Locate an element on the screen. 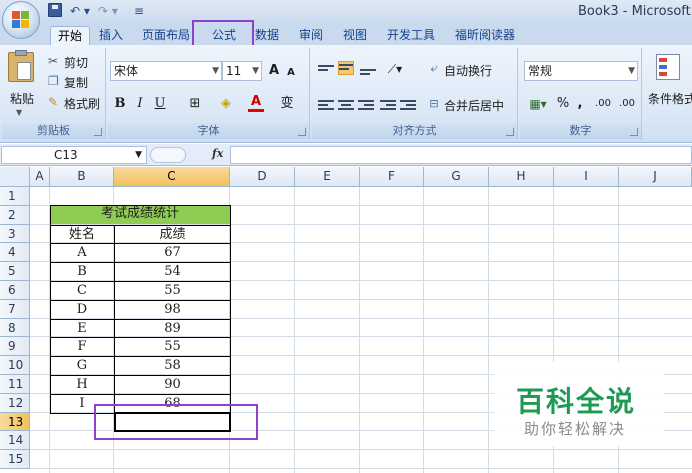 The height and width of the screenshot is (473, 692). tab-page-layout: 页面布局 is located at coordinates (166, 35).